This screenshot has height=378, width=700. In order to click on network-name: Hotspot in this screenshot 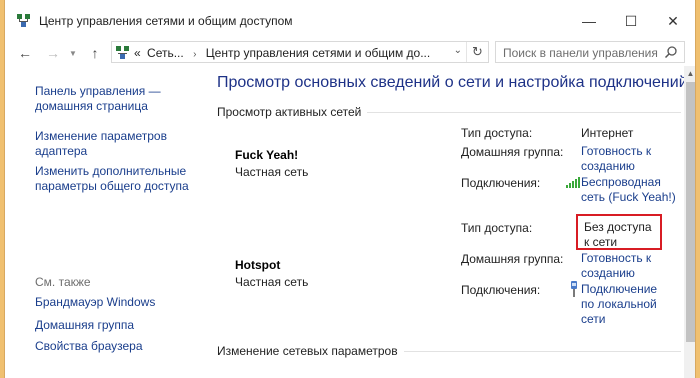, I will do `click(258, 265)`.